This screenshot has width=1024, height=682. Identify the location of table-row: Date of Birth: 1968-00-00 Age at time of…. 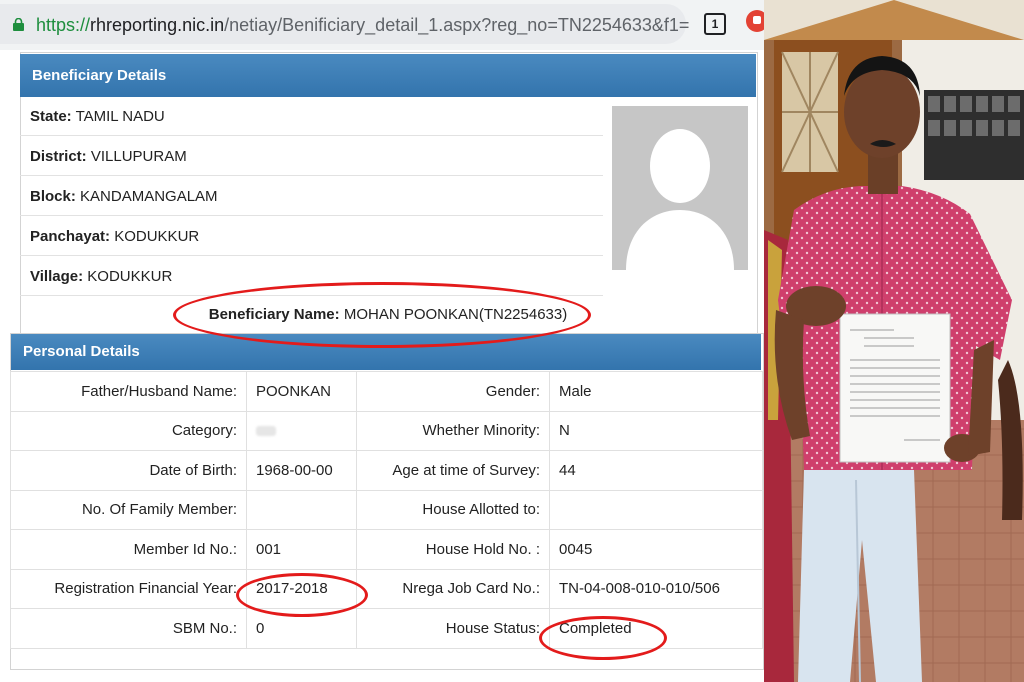
(386, 470).